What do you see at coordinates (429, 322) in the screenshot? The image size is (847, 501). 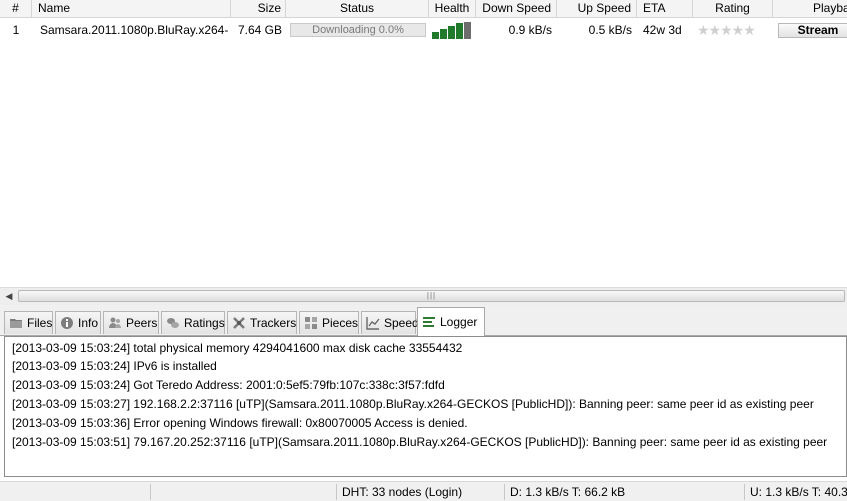 I see `logger-icon` at bounding box center [429, 322].